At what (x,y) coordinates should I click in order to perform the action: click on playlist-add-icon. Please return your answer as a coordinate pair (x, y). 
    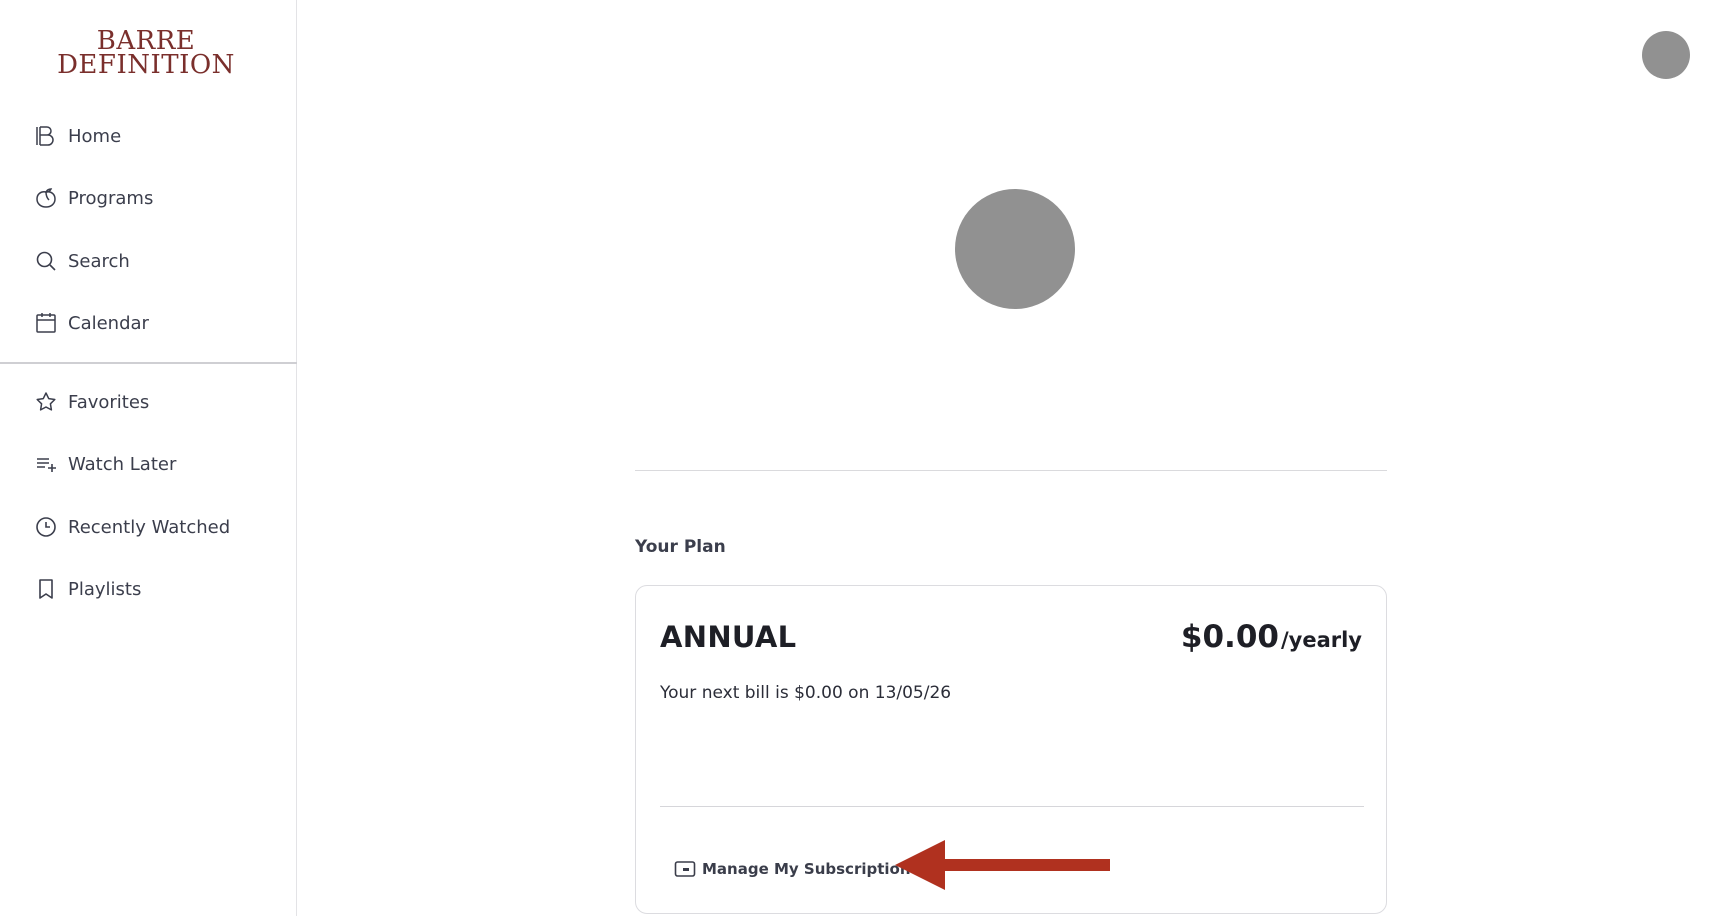
    Looking at the image, I should click on (46, 464).